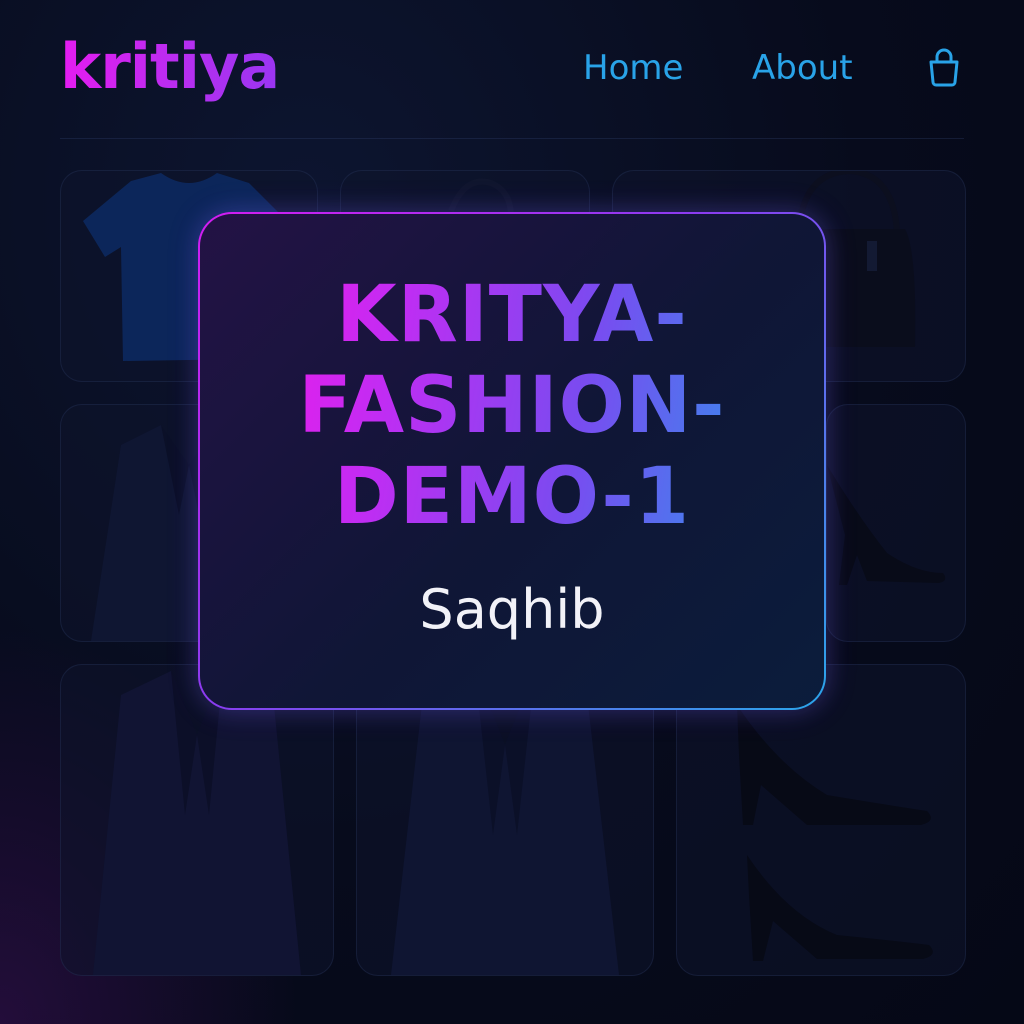 This screenshot has width=1024, height=1024. I want to click on hero-title-line-2: FASHION-, so click(512, 406).